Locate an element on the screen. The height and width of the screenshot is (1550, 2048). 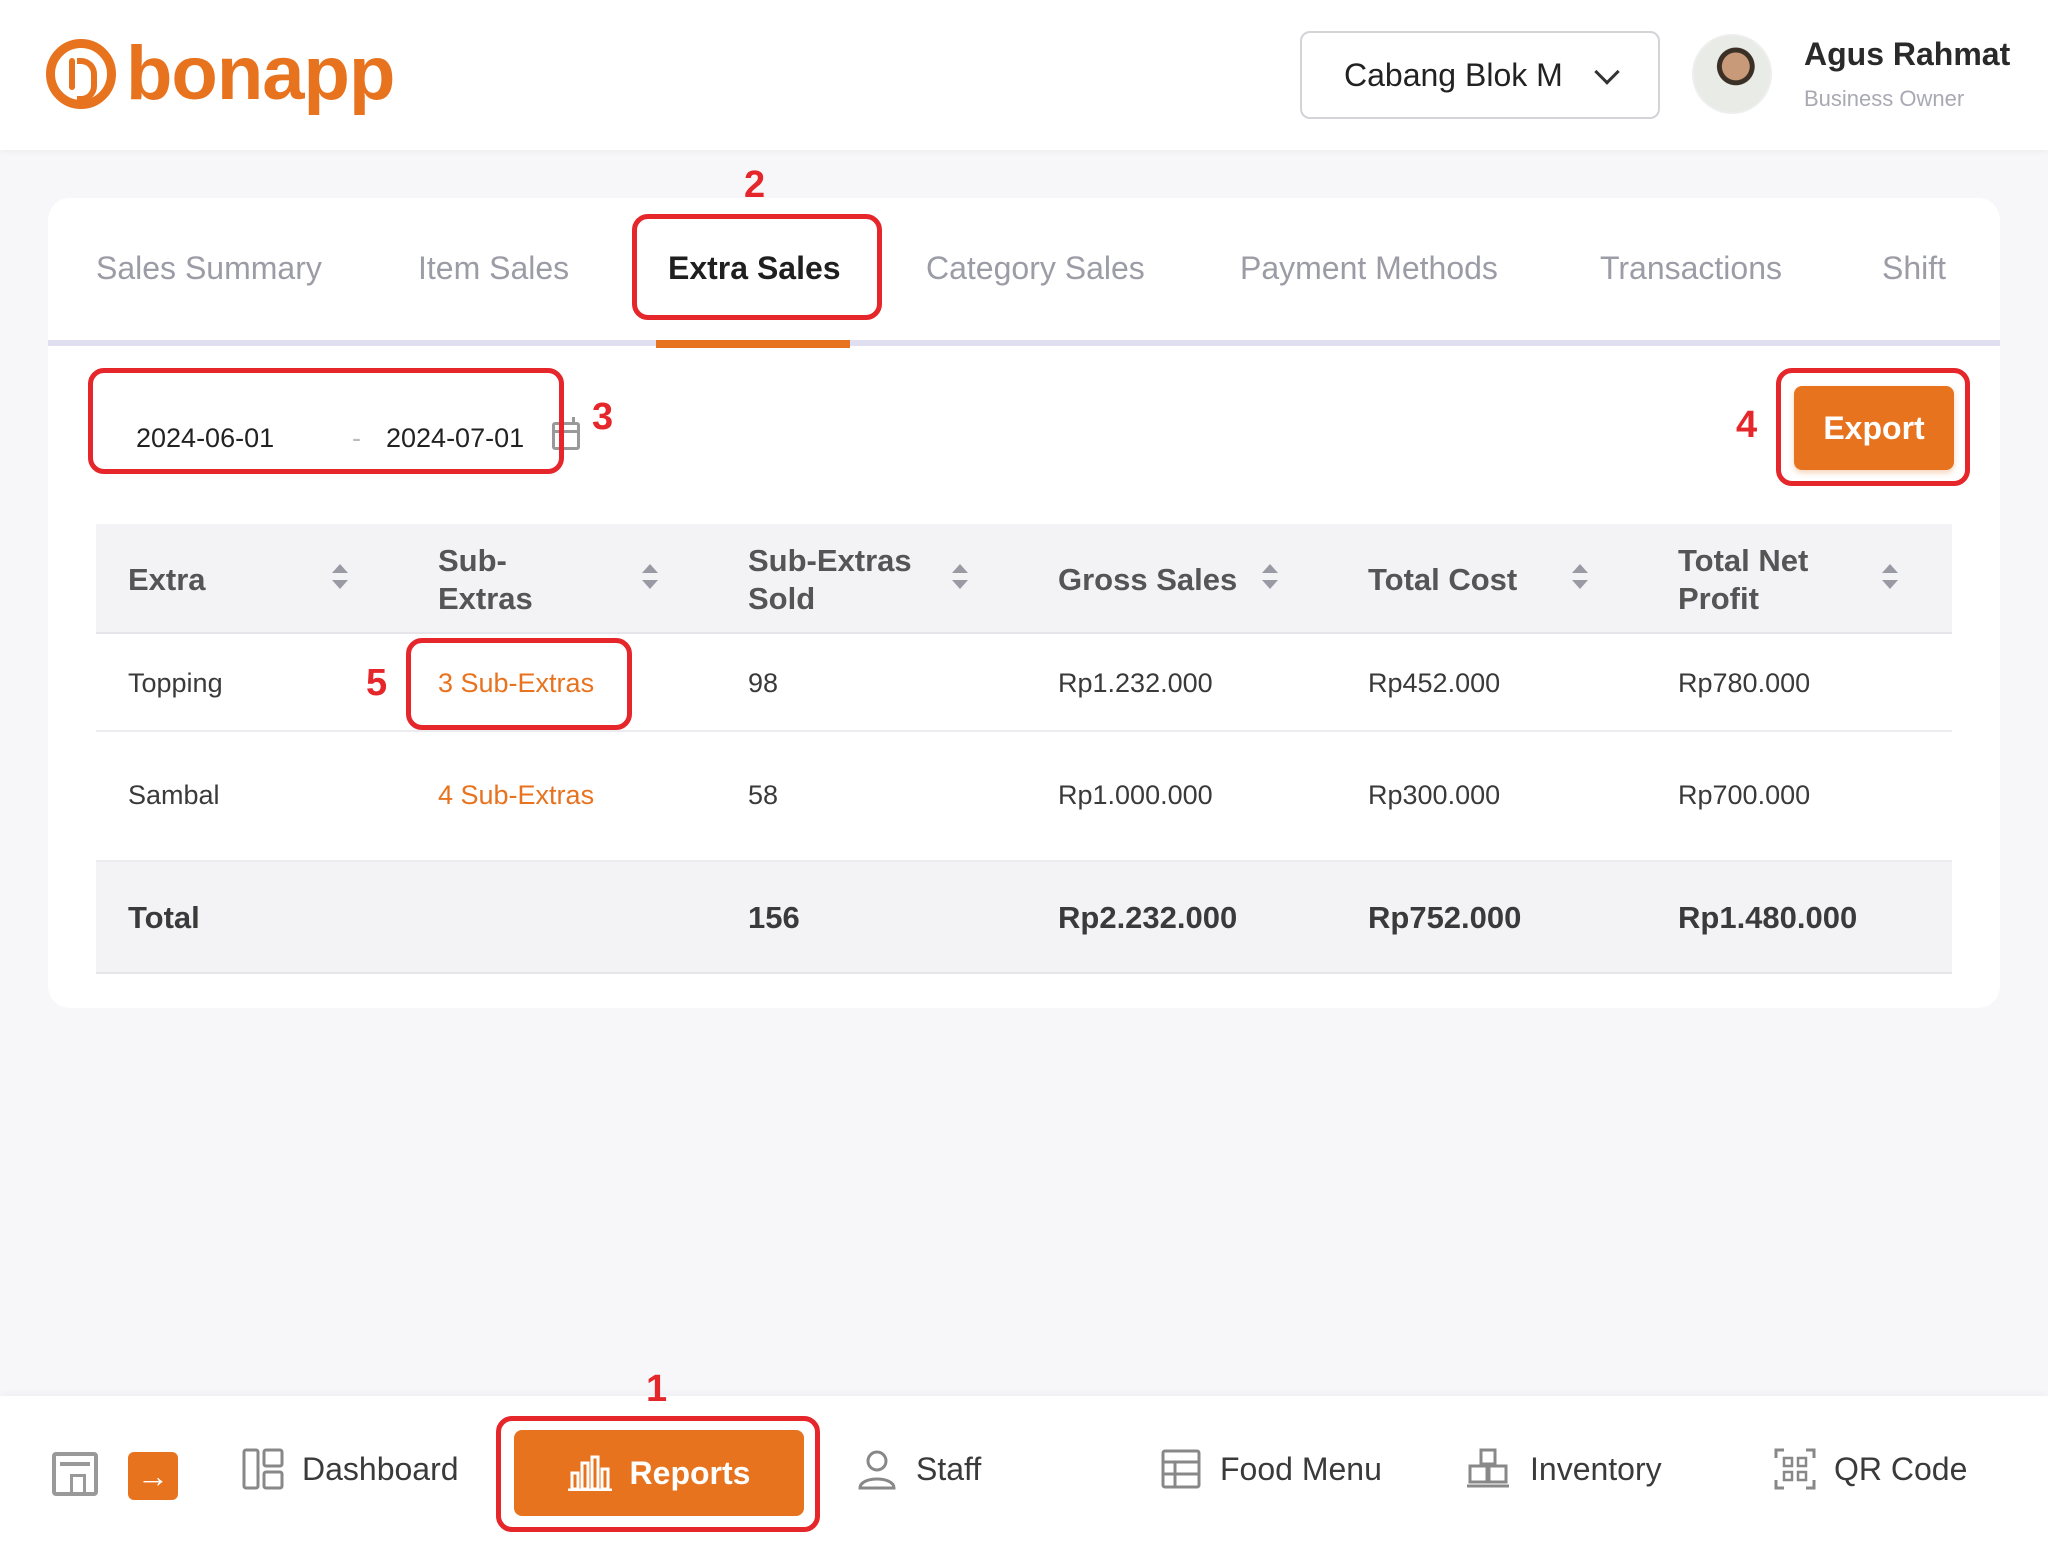
nav-dashboard-label: Dashboard is located at coordinates (380, 1468).